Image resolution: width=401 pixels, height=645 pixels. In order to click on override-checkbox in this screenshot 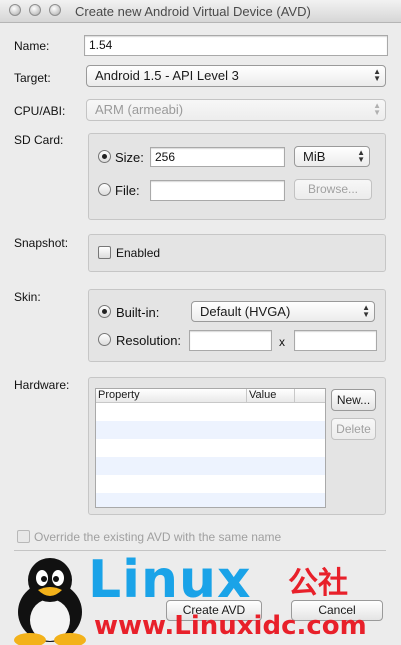, I will do `click(23, 536)`.